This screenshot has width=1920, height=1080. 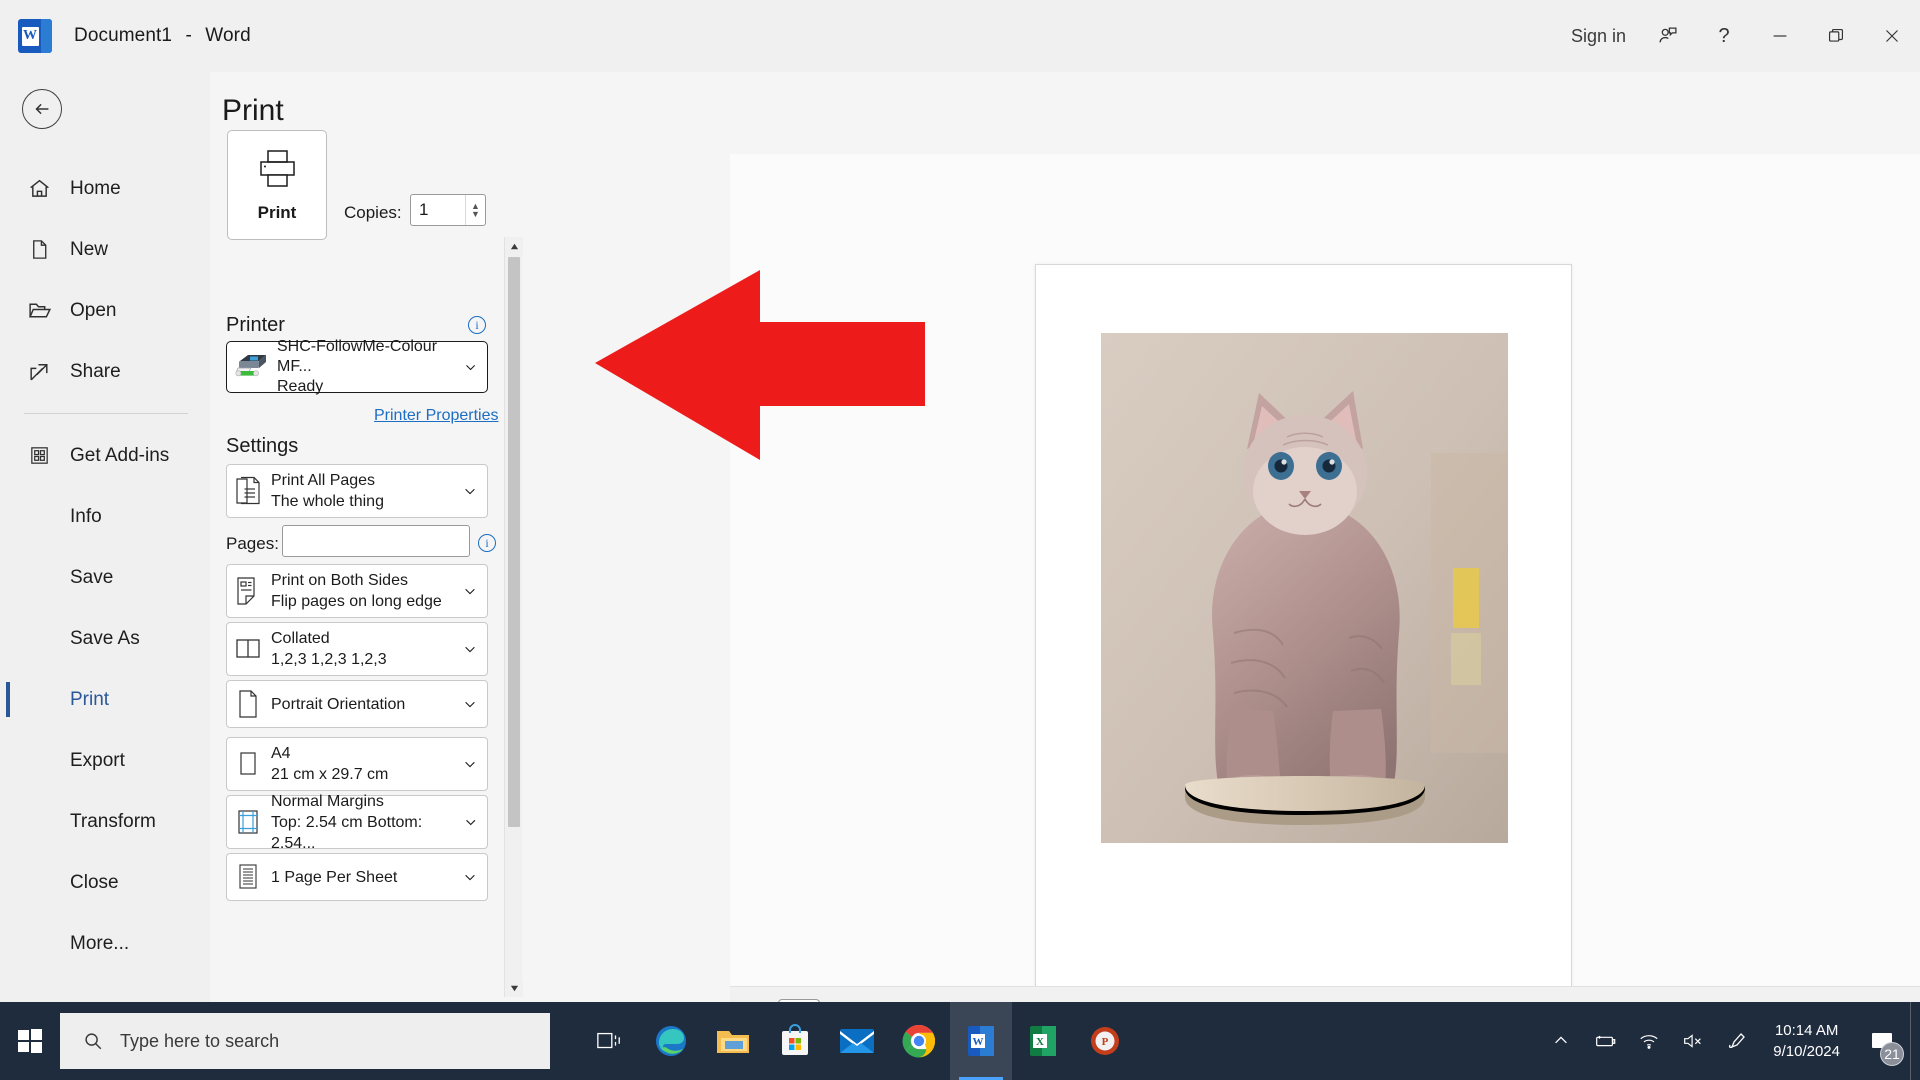 What do you see at coordinates (329, 659) in the screenshot?
I see `setting-secondary: 1,2,3 1,2,3 1,2,3` at bounding box center [329, 659].